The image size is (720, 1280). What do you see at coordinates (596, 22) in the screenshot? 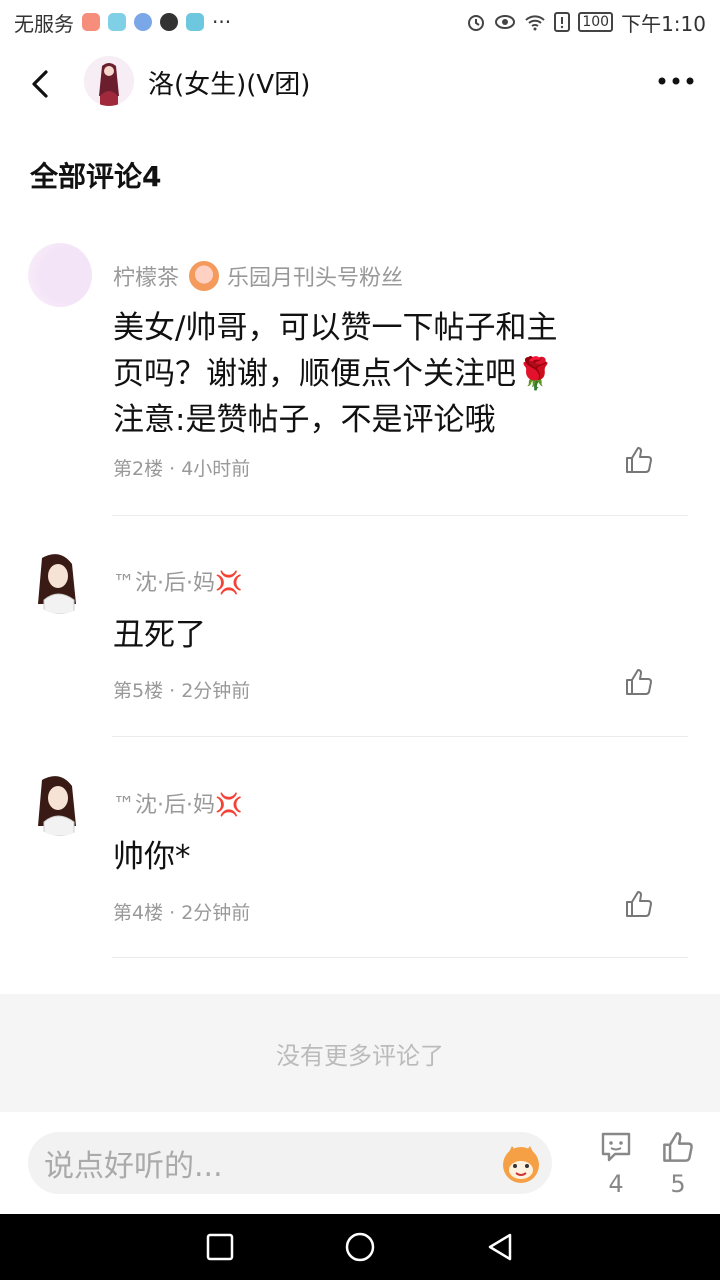
I see `battery-icon: 100` at bounding box center [596, 22].